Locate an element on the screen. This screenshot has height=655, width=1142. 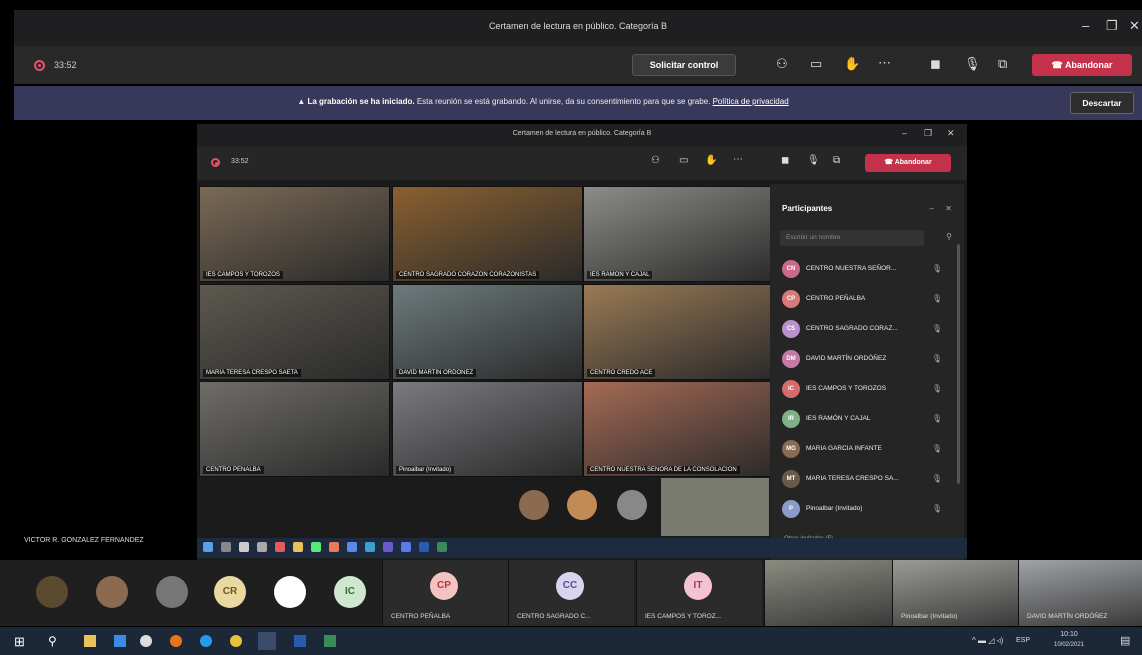
privacy-link: Política de privacidad is located at coordinates (751, 101).